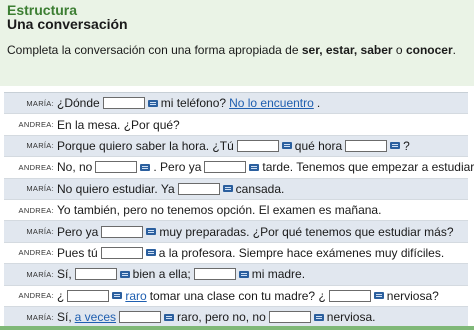 This screenshot has height=336, width=474. I want to click on filled-answer-link: a veces, so click(95, 317).